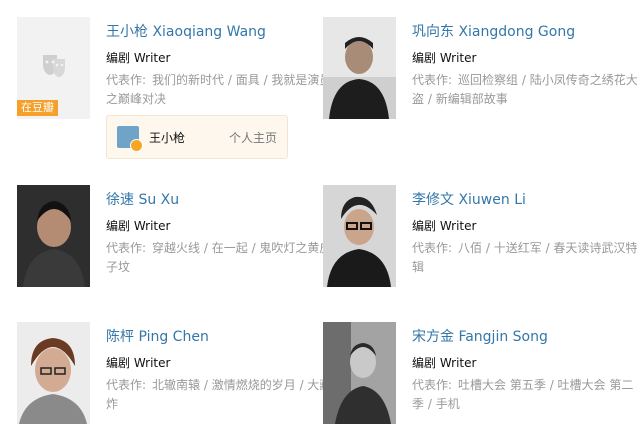 The width and height of the screenshot is (640, 436). Describe the element at coordinates (254, 385) in the screenshot. I see `work-link: 激情燃烧的岁月` at that location.